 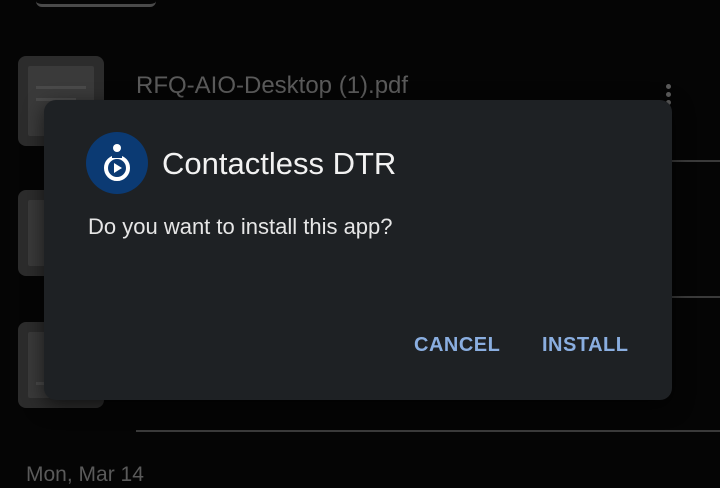 What do you see at coordinates (85, 474) in the screenshot?
I see `date-header: Mon, Mar 14` at bounding box center [85, 474].